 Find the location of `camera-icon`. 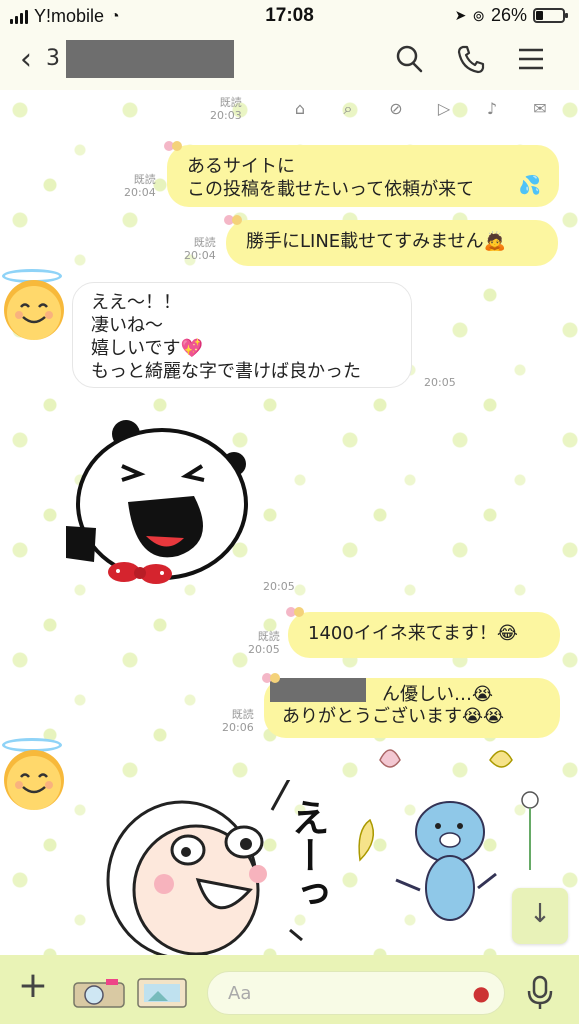

camera-icon is located at coordinates (99, 993).